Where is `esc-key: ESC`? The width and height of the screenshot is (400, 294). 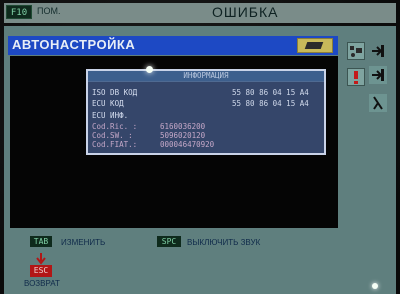
esc-key: ESC is located at coordinates (41, 271).